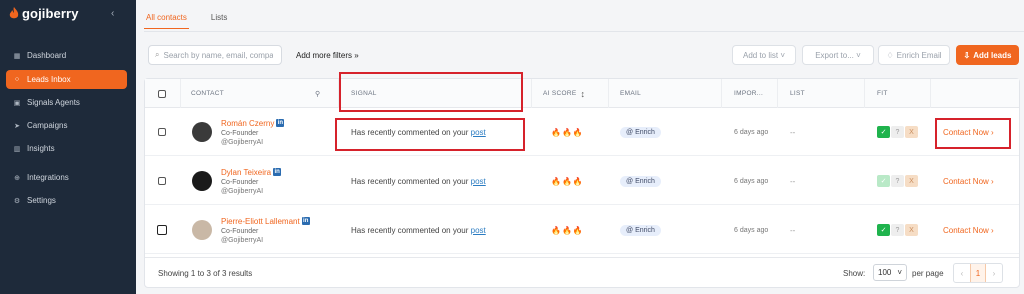 The image size is (1024, 294). What do you see at coordinates (17, 149) in the screenshot?
I see `chart-icon: ▥` at bounding box center [17, 149].